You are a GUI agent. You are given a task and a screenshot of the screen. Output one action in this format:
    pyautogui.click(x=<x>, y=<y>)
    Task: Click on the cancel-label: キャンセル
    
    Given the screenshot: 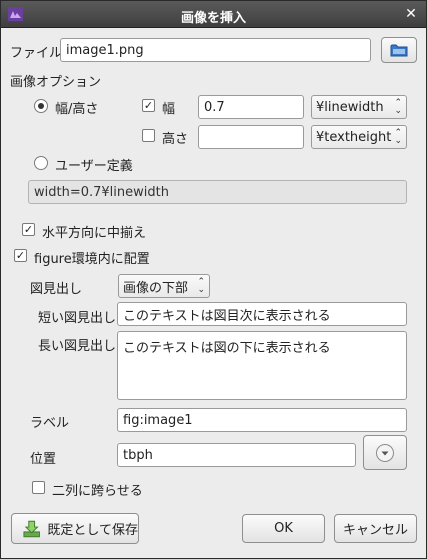 What is the action you would take?
    pyautogui.click(x=375, y=530)
    